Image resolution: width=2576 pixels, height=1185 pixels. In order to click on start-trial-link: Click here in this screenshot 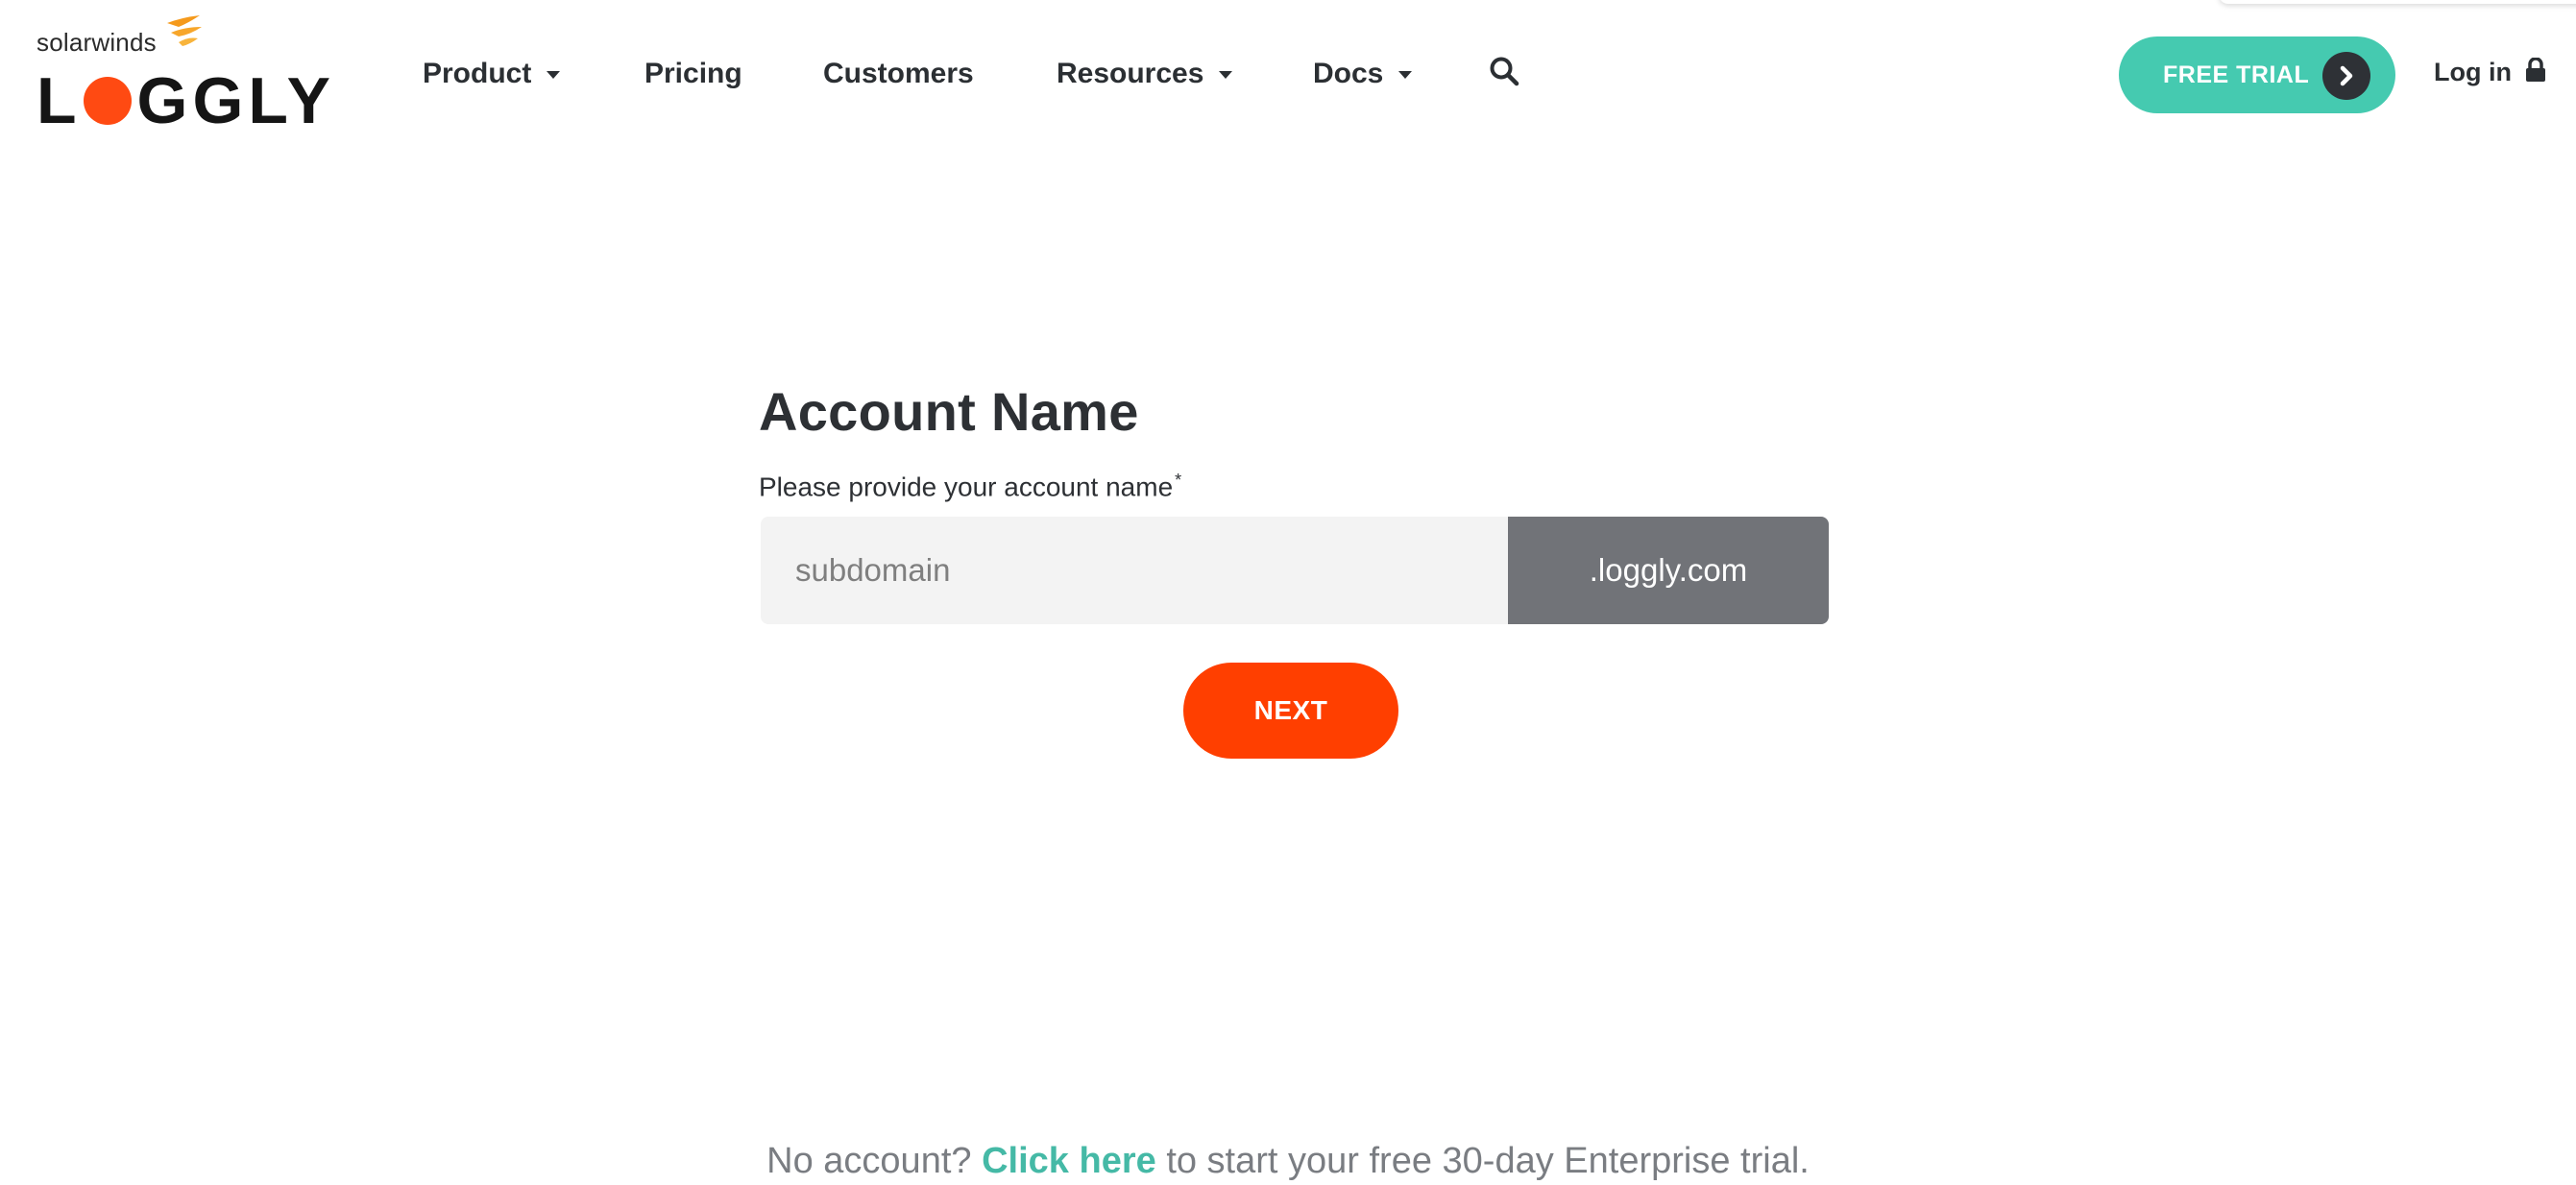, I will do `click(1069, 1161)`.